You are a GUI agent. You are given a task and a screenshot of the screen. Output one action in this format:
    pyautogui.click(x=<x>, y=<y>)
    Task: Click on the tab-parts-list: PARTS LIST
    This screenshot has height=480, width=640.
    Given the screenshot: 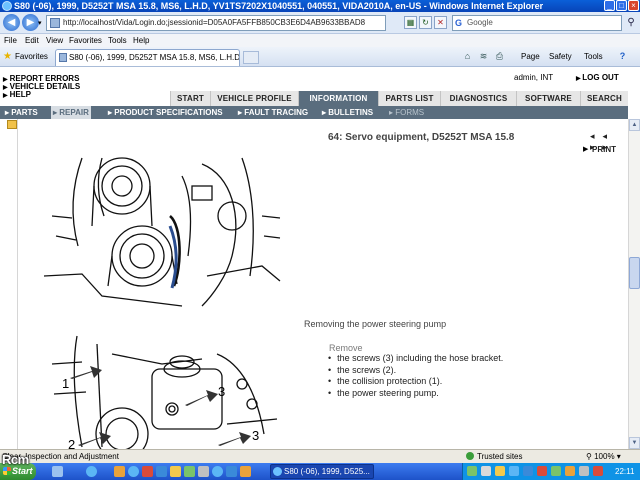 What is the action you would take?
    pyautogui.click(x=409, y=98)
    